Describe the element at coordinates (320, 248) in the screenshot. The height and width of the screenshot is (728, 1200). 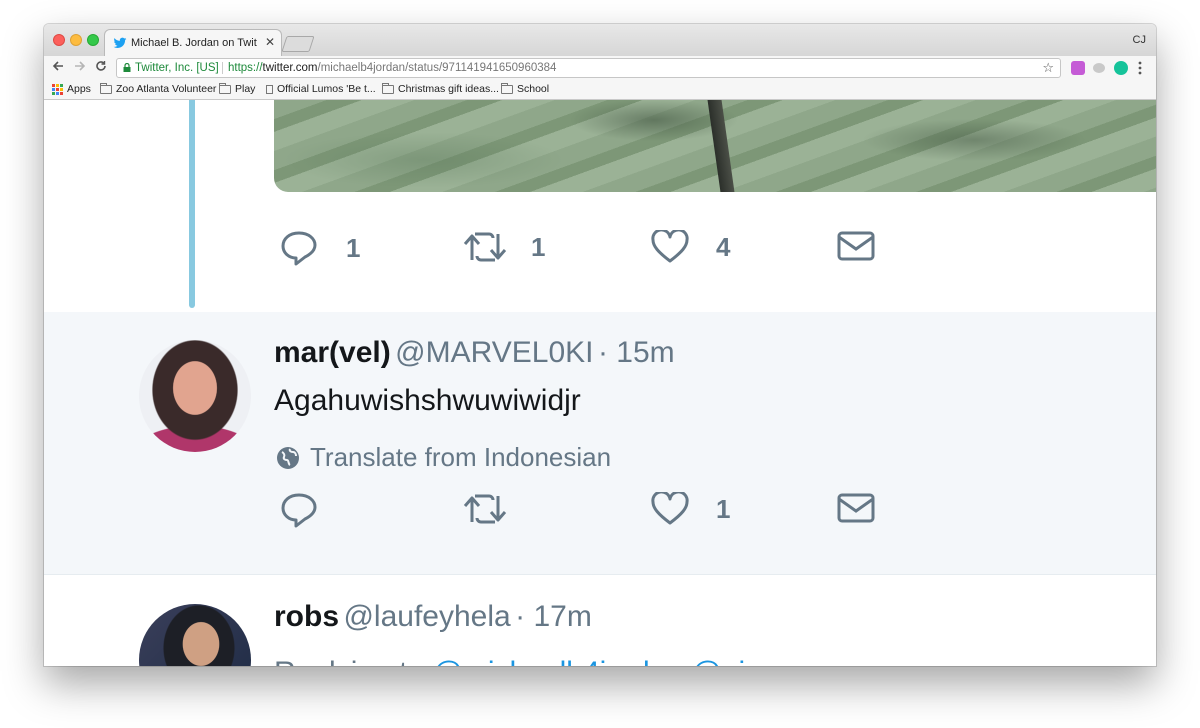
I see `reply-button: 1` at that location.